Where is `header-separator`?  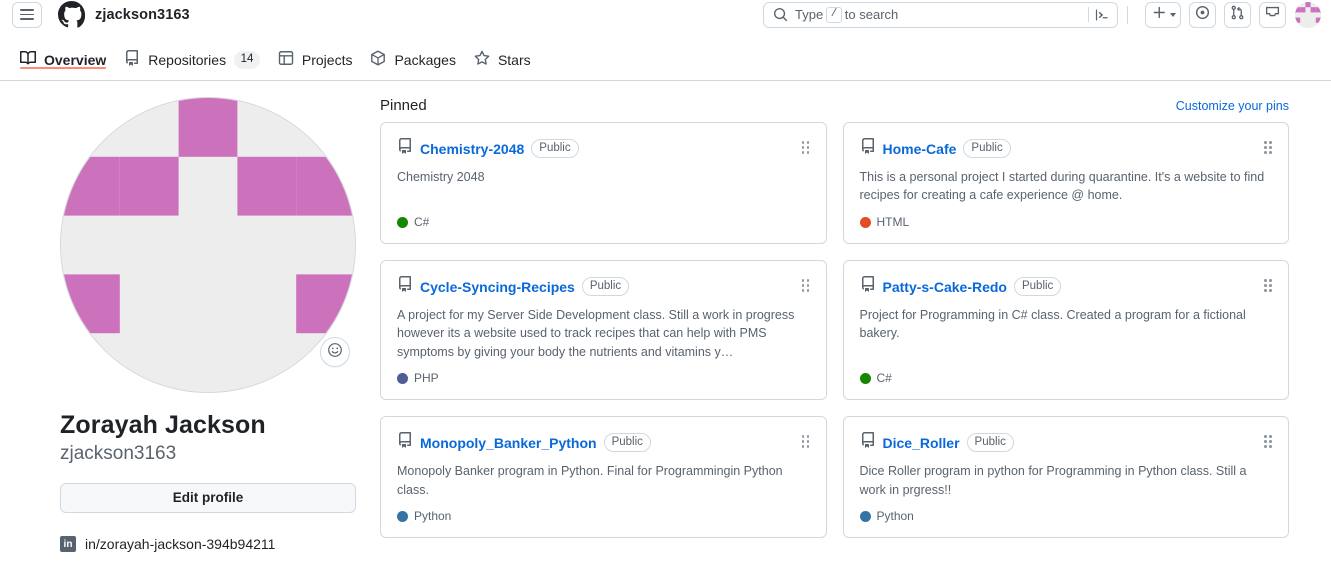 header-separator is located at coordinates (1127, 14).